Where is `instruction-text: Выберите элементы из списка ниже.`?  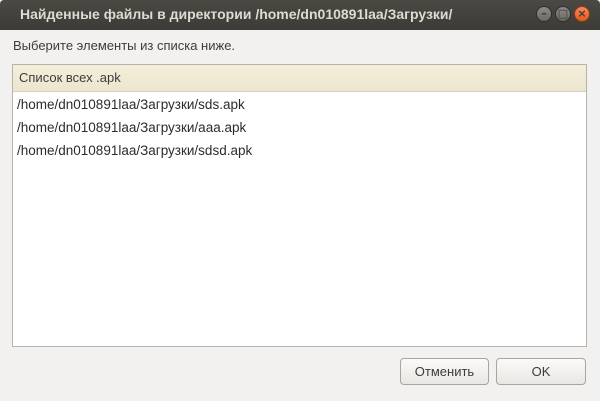 instruction-text: Выберите элементы из списка ниже. is located at coordinates (124, 45).